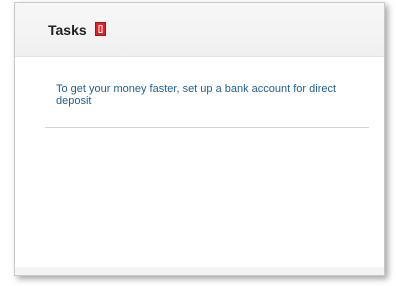 The width and height of the screenshot is (396, 286). What do you see at coordinates (100, 29) in the screenshot?
I see `red-alert-badge-icon` at bounding box center [100, 29].